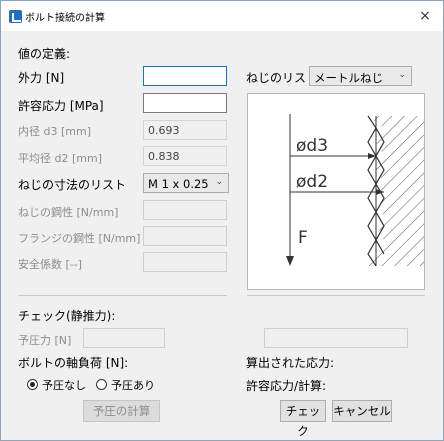 The height and width of the screenshot is (441, 444). What do you see at coordinates (336, 338) in the screenshot?
I see `result-field` at bounding box center [336, 338].